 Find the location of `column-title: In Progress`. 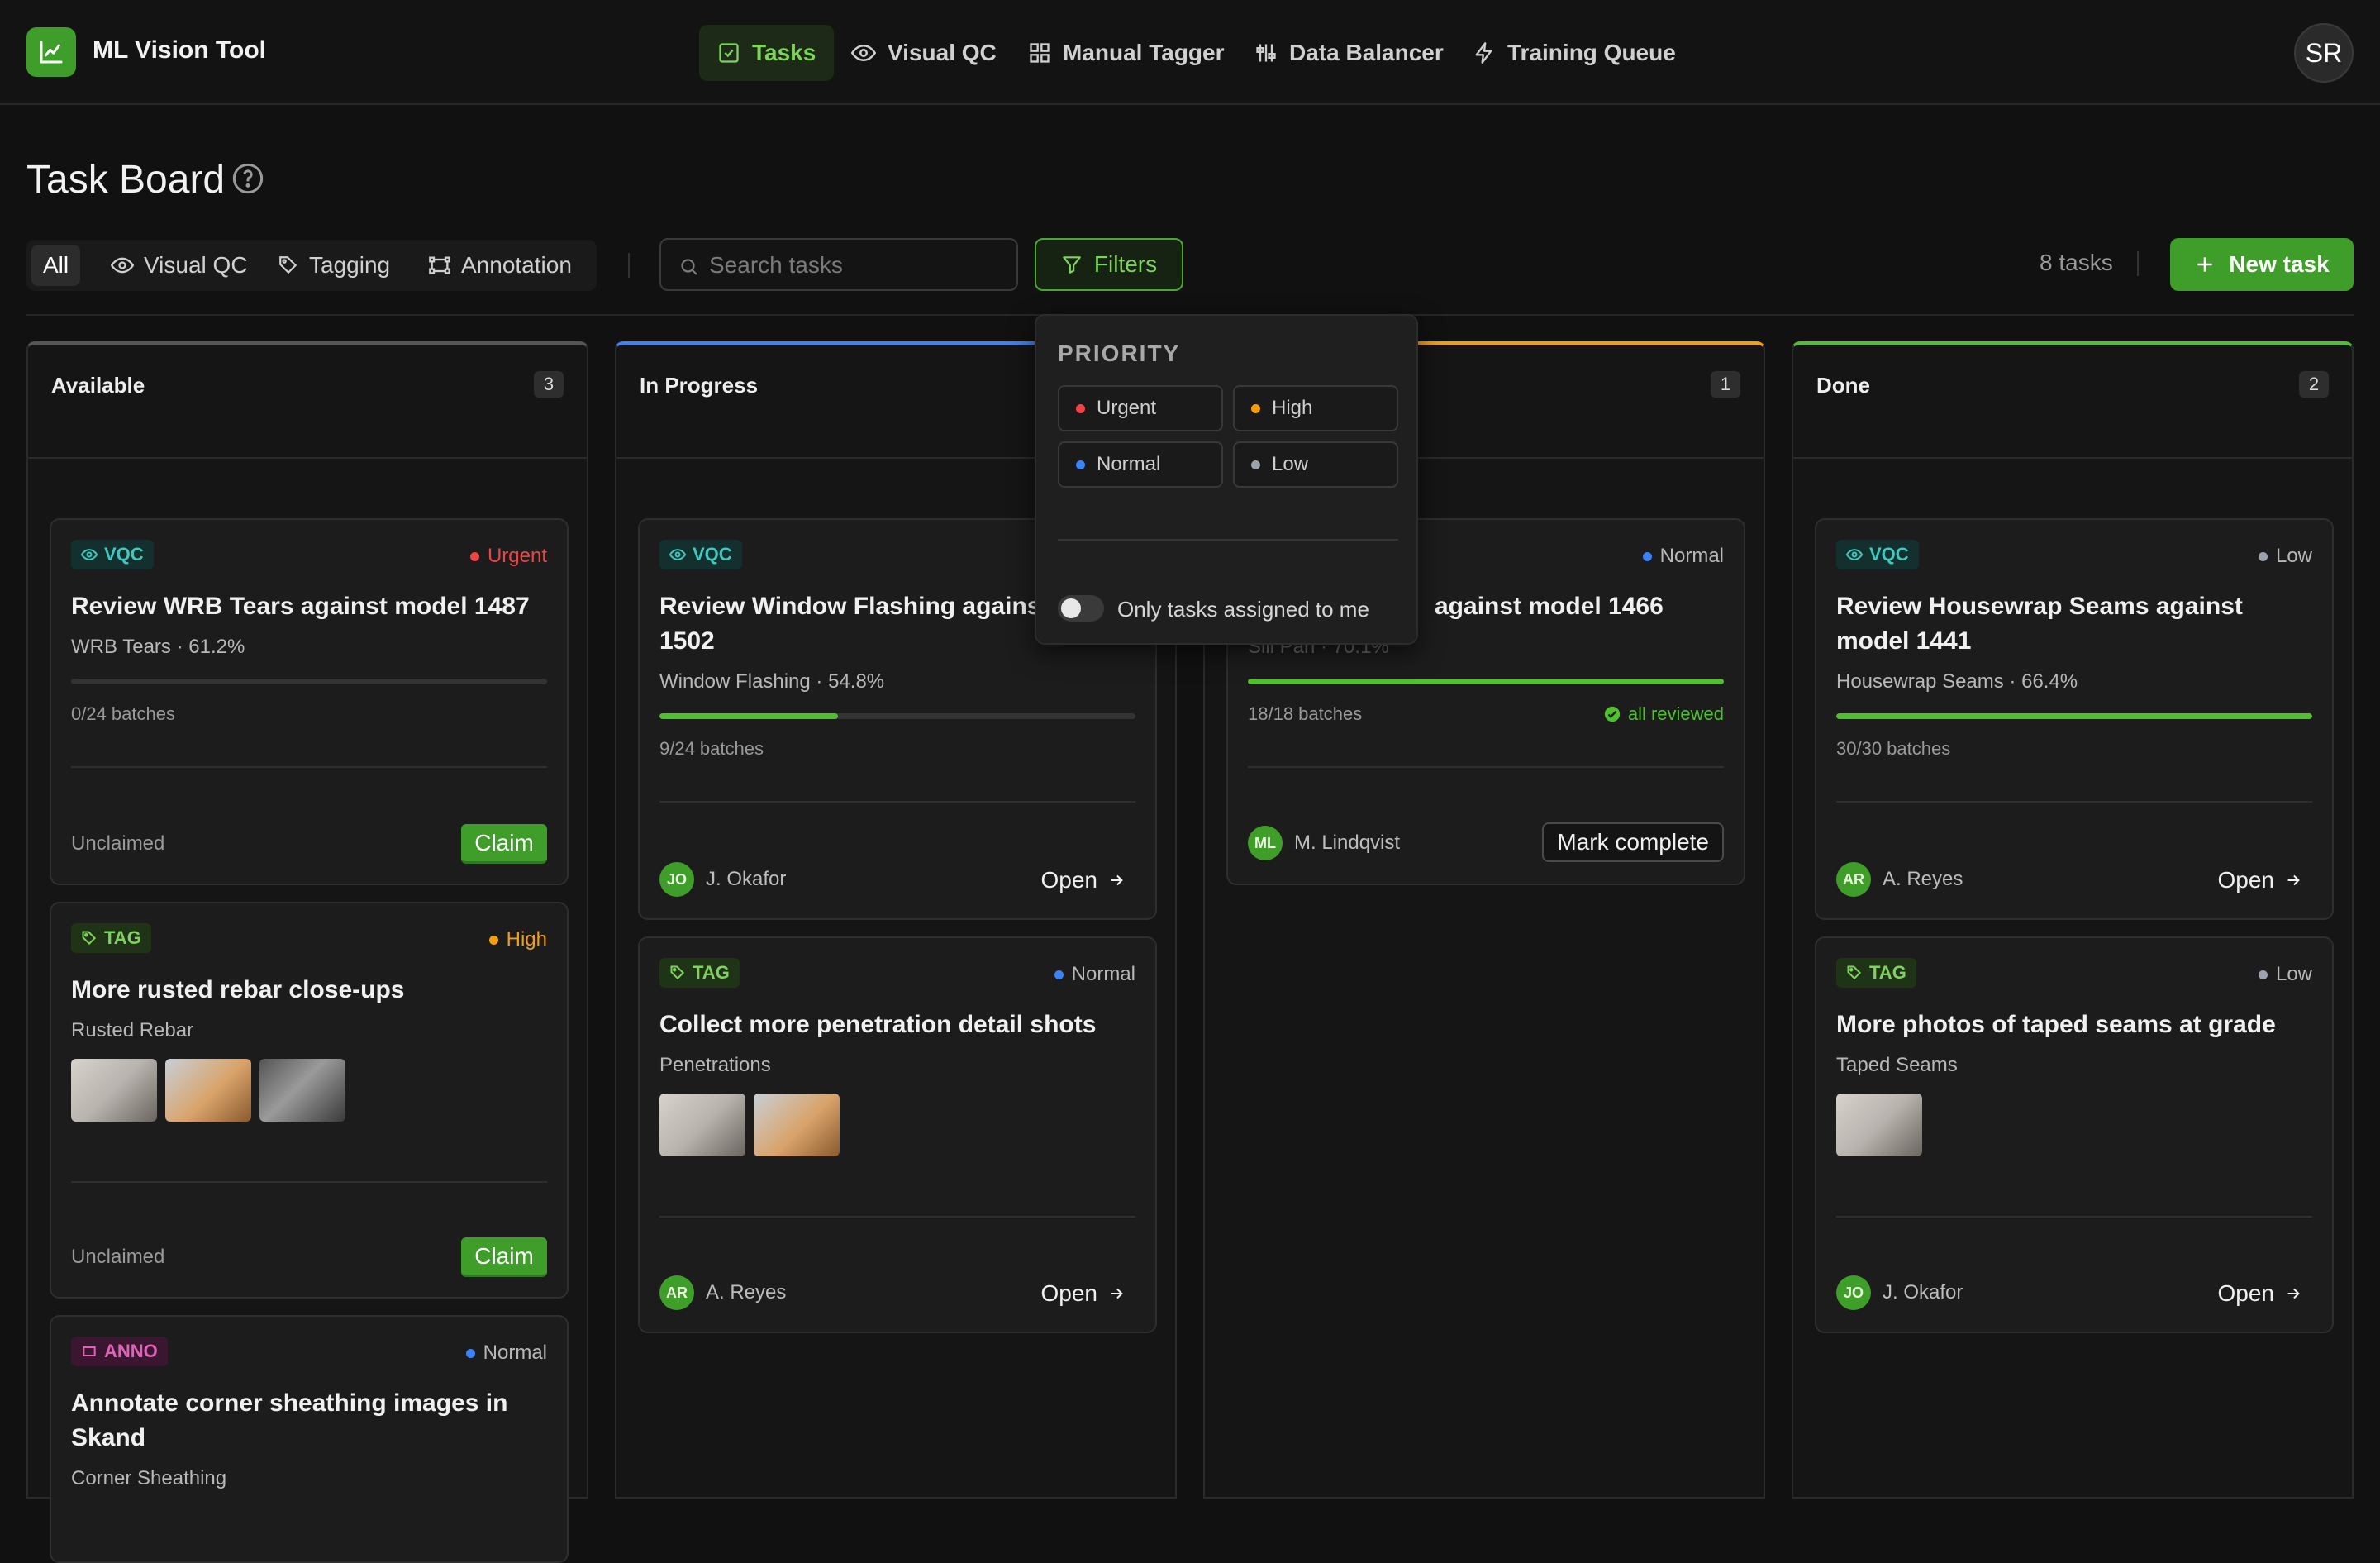

column-title: In Progress is located at coordinates (699, 385).